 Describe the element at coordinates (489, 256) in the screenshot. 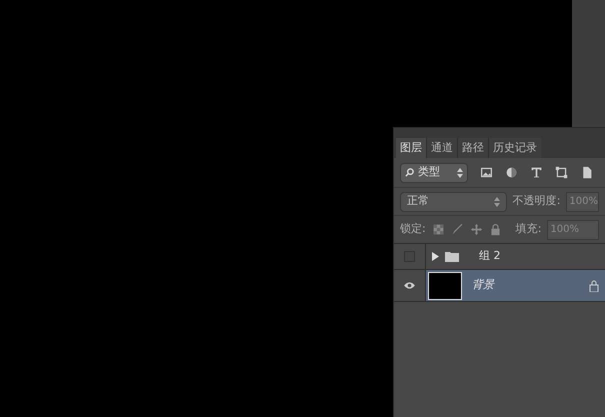

I see `layer-name: 组 2` at that location.